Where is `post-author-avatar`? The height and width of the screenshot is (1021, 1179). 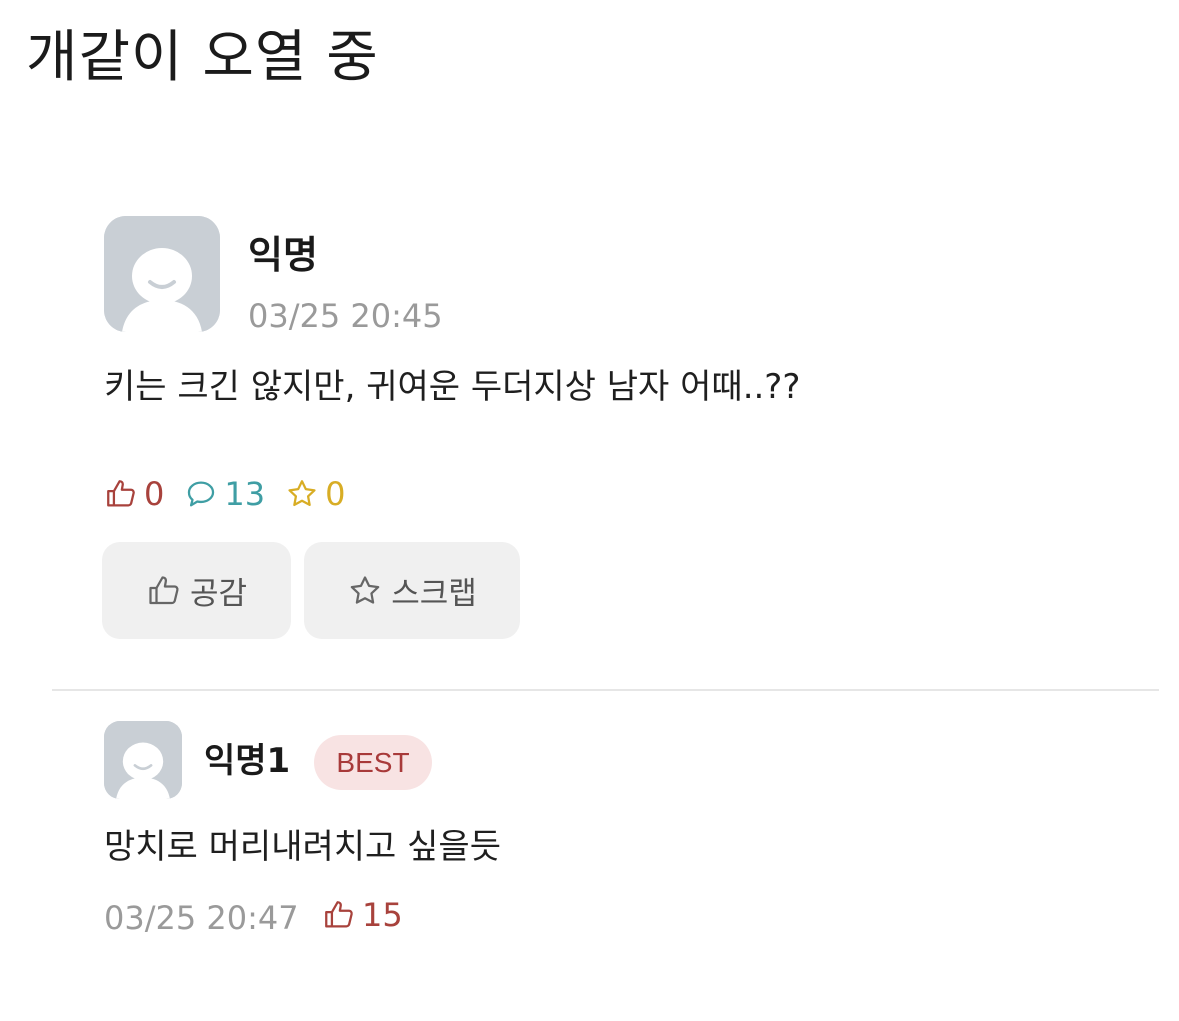 post-author-avatar is located at coordinates (162, 274).